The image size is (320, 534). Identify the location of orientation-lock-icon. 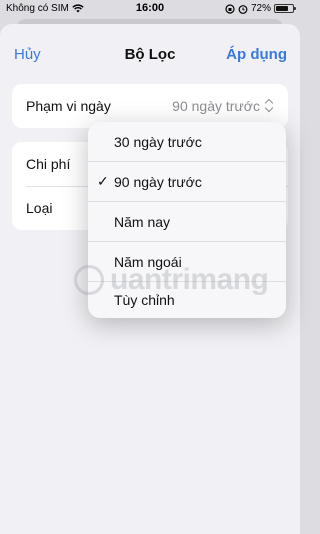
(230, 8).